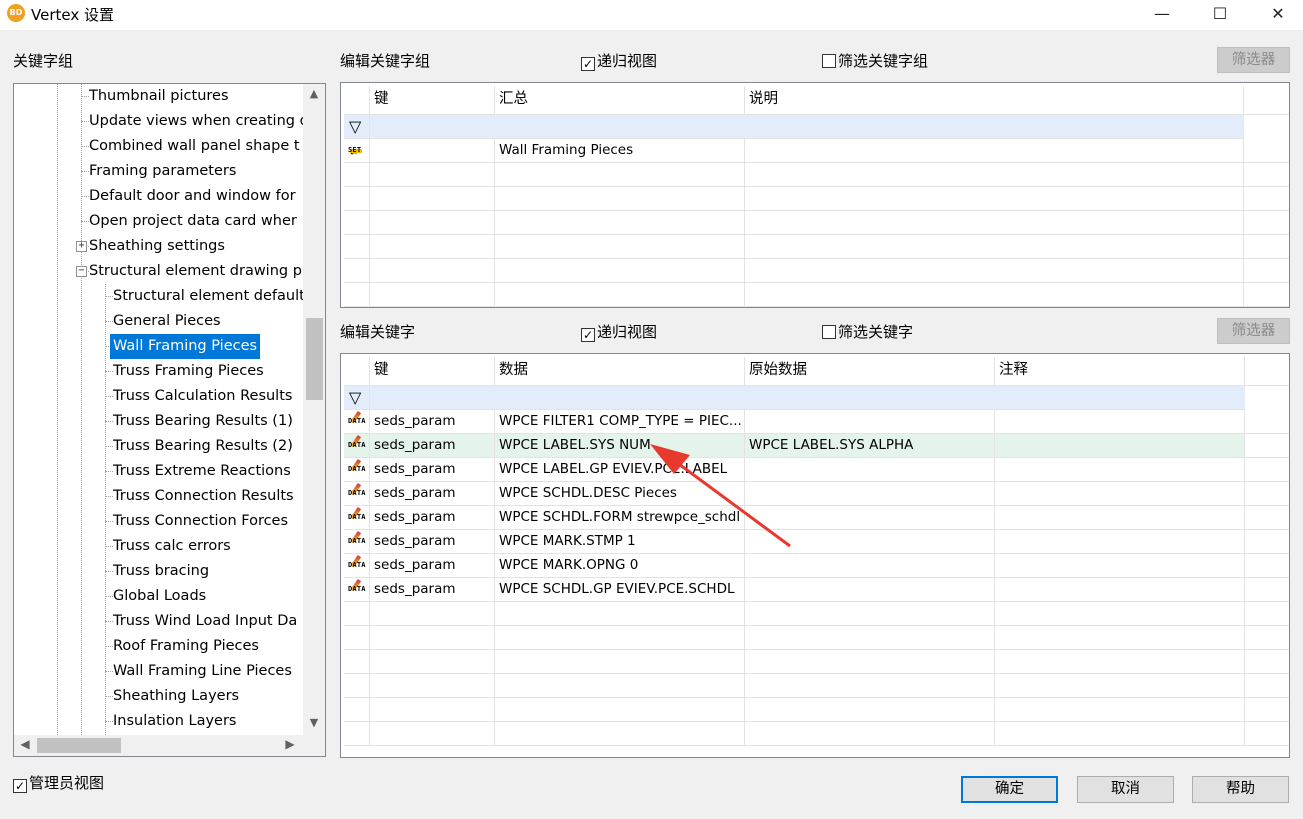  Describe the element at coordinates (159, 146) in the screenshot. I see `tree-item: Combined wall panel shape t` at that location.